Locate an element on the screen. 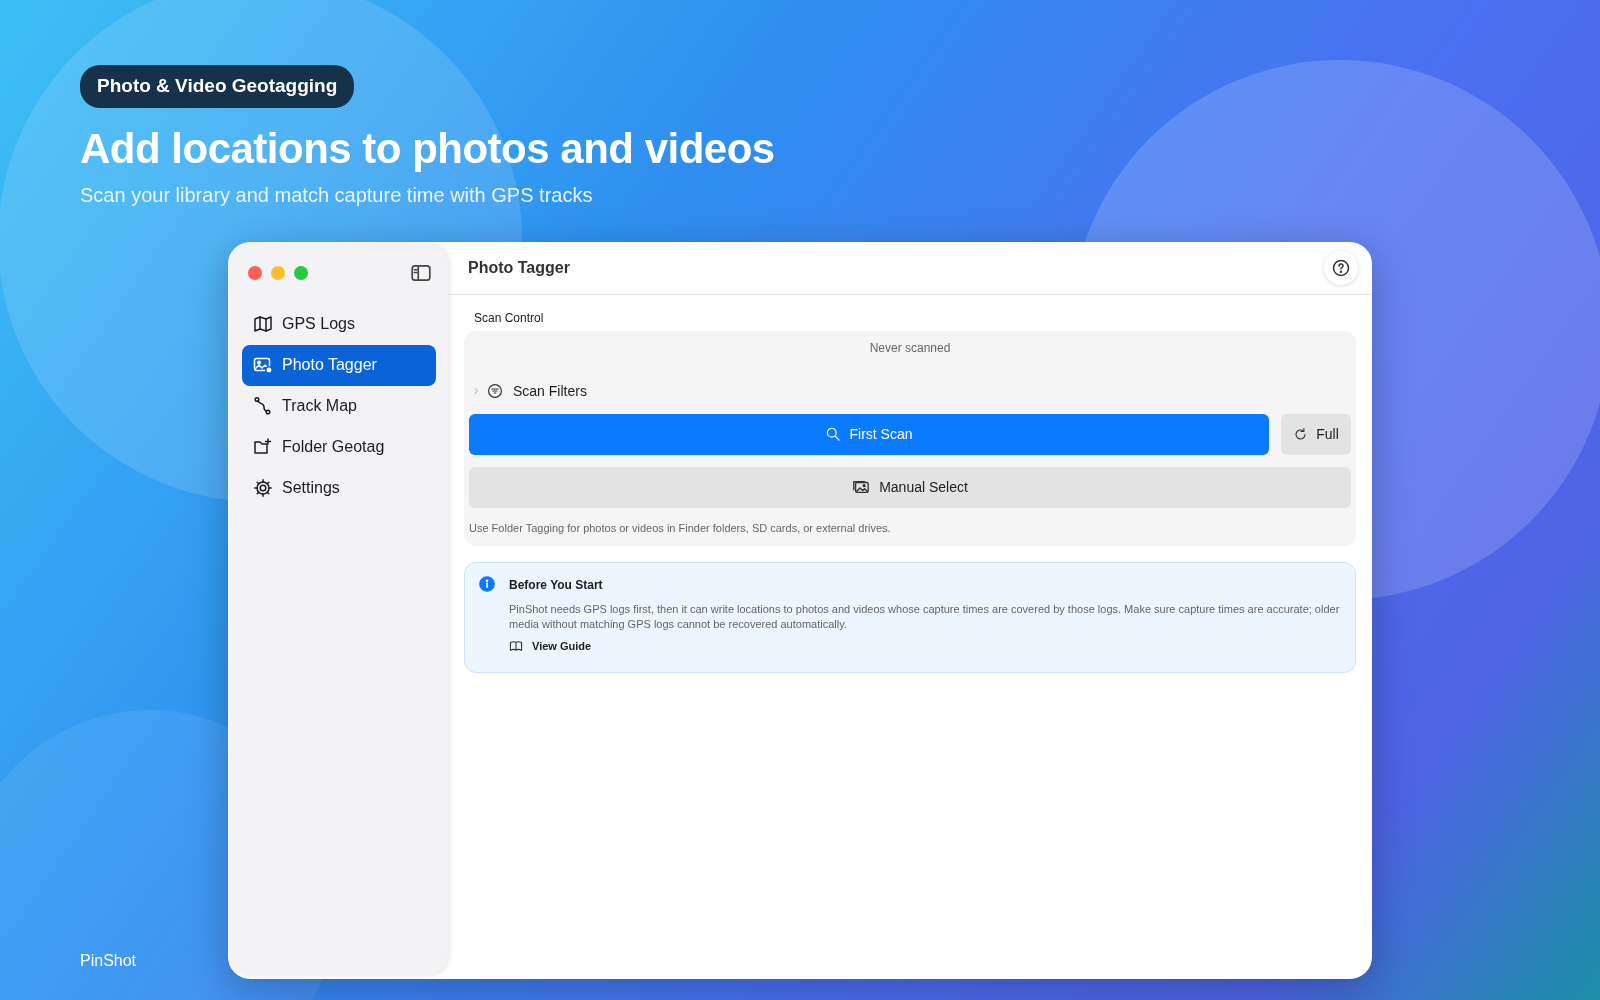  section-label: Scan Control is located at coordinates (509, 318).